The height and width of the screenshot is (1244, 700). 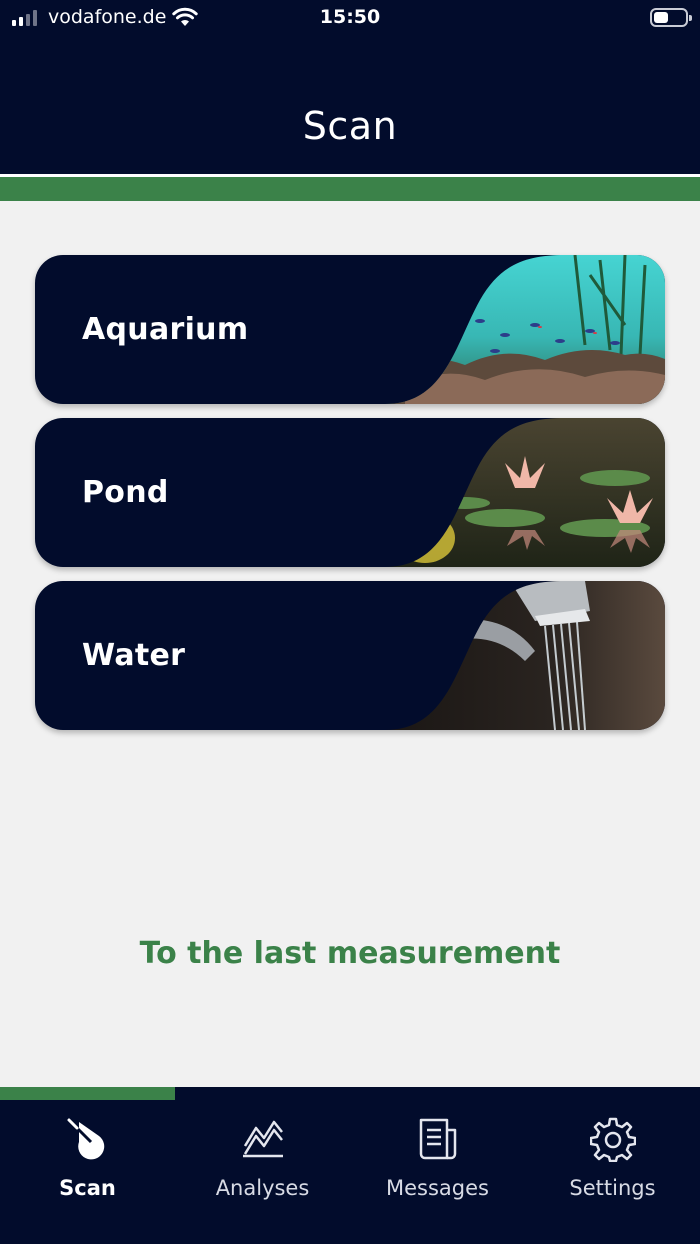 I want to click on last-measurement-link: To the last measurement, so click(x=350, y=953).